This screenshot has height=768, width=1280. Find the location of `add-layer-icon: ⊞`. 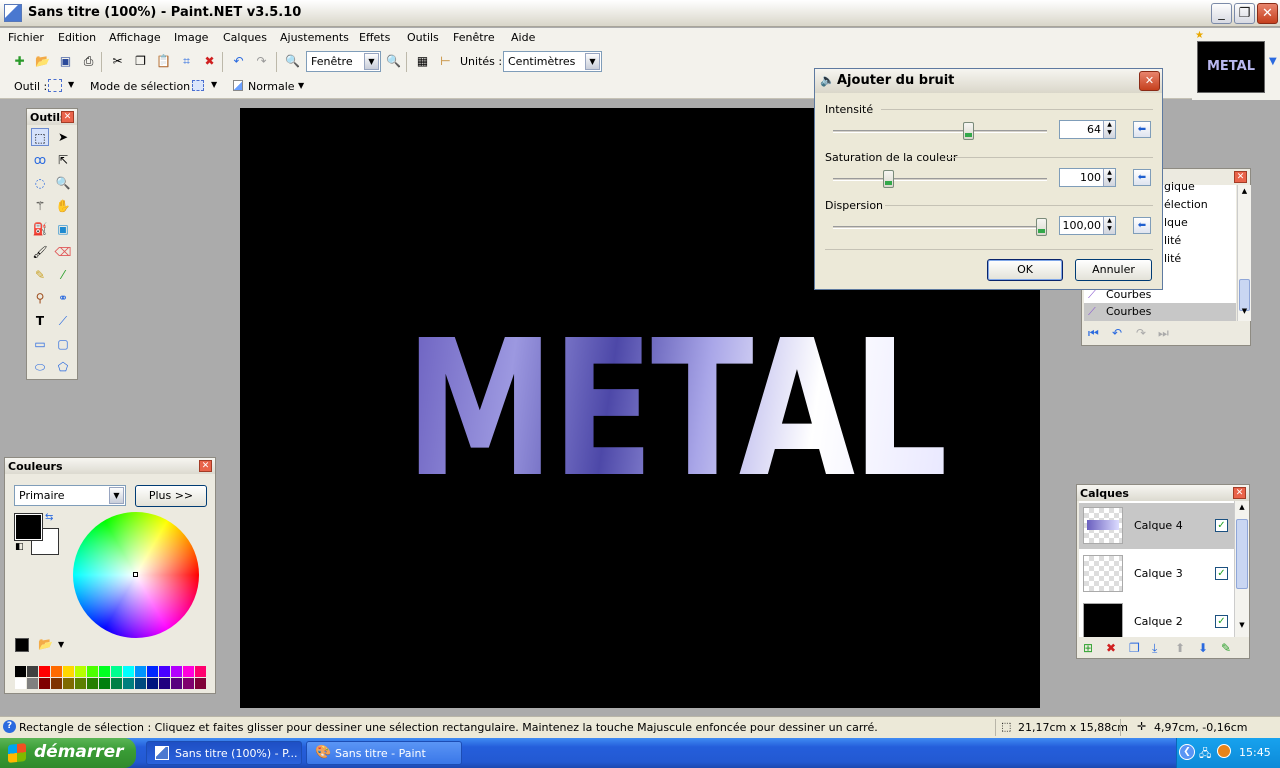

add-layer-icon: ⊞ is located at coordinates (1088, 648).